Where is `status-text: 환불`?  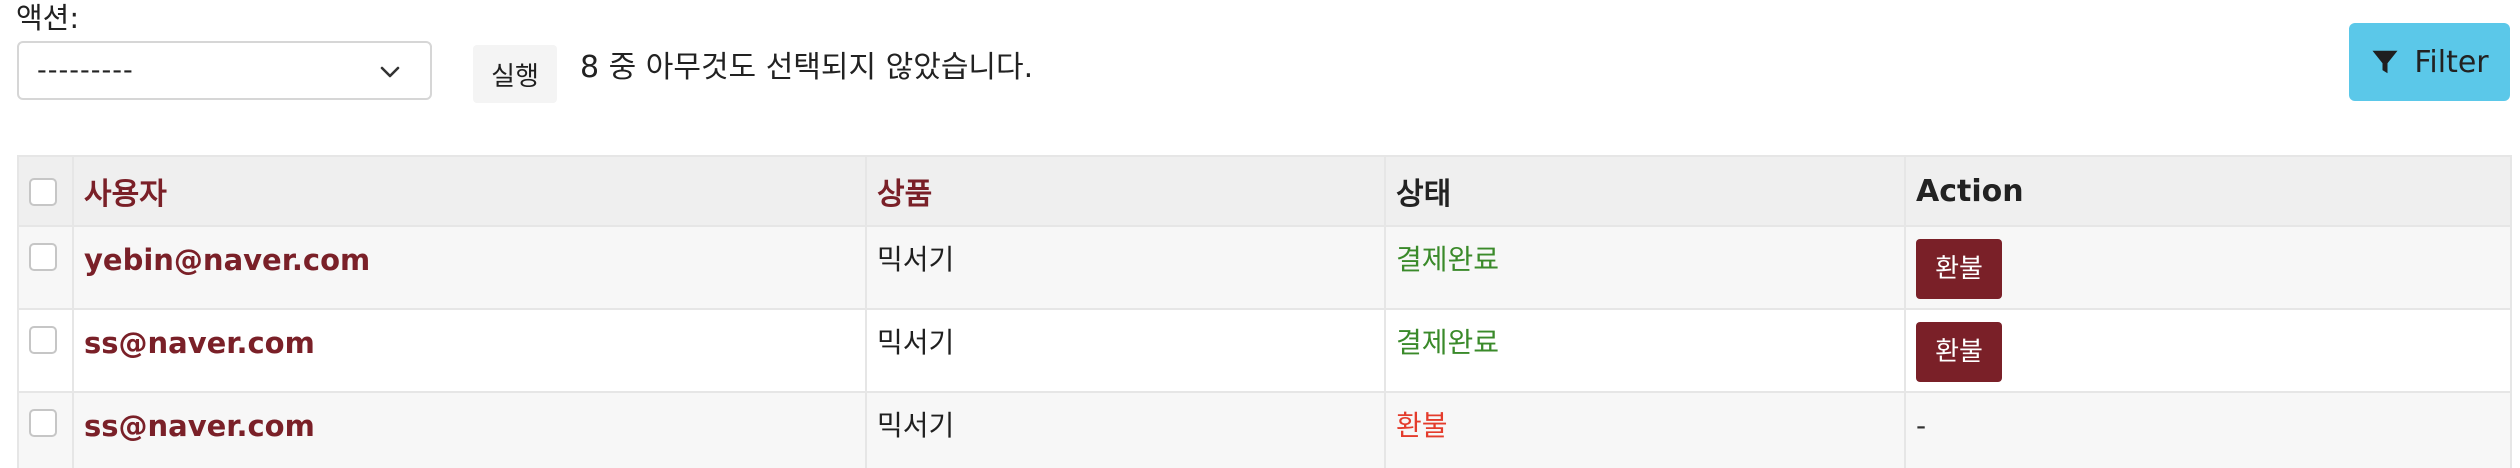 status-text: 환불 is located at coordinates (1422, 425).